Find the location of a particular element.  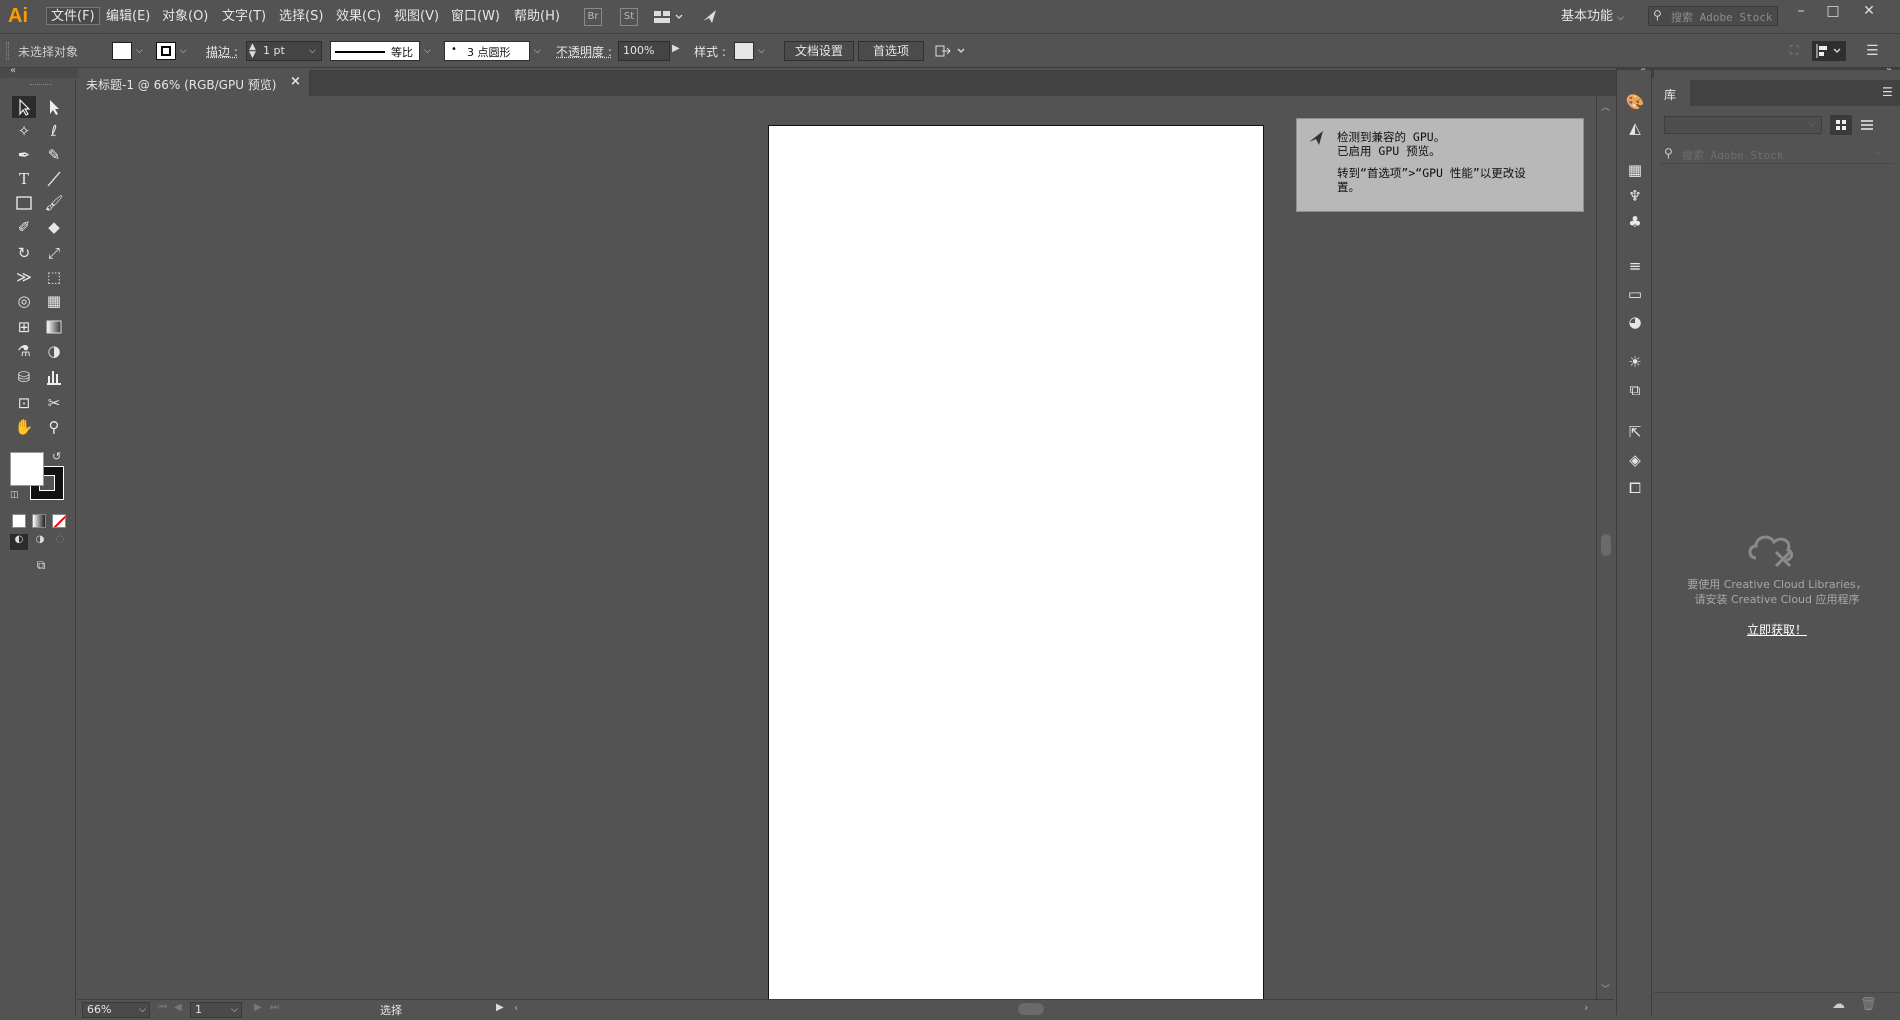

menu-object: 对象(O) is located at coordinates (185, 17).